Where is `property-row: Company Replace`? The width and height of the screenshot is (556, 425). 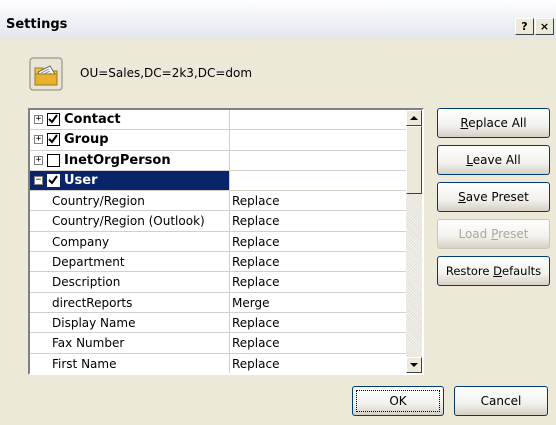
property-row: Company Replace is located at coordinates (218, 242).